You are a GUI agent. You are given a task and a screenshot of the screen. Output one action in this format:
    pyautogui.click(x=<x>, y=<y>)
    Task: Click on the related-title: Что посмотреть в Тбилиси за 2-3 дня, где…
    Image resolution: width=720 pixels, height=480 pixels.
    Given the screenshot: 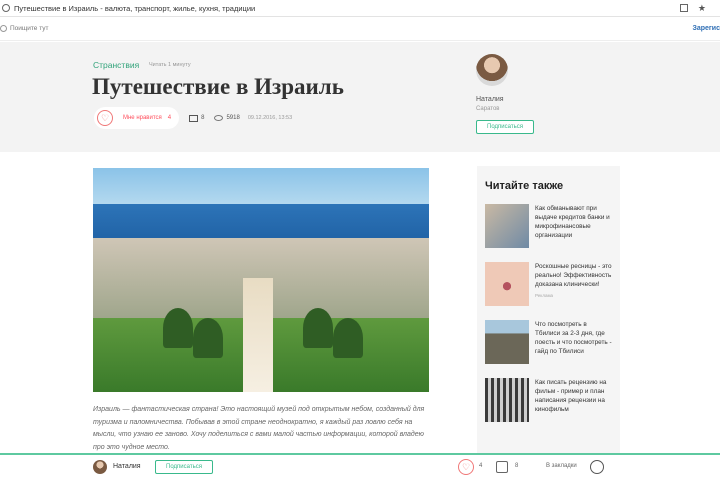 What is the action you would take?
    pyautogui.click(x=573, y=342)
    